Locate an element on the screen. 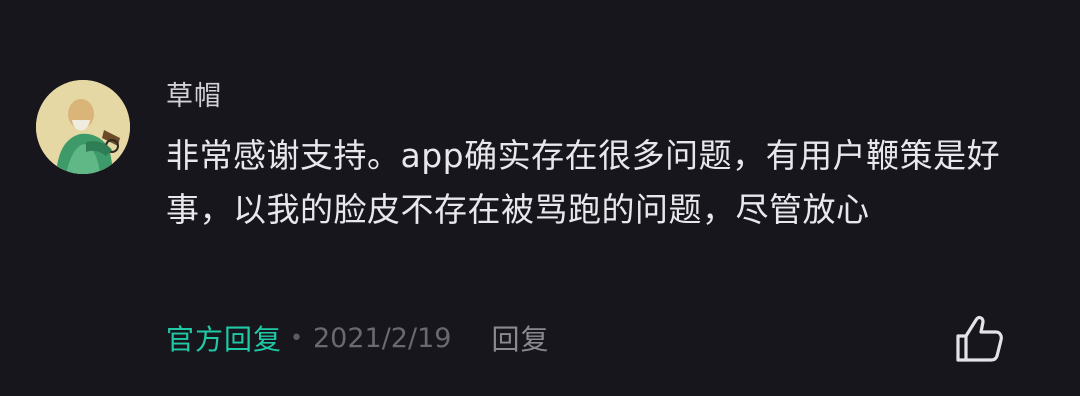 Image resolution: width=1080 pixels, height=396 pixels. comment-meta: 官方回复 • 2021/2/19 回复 is located at coordinates (357, 338).